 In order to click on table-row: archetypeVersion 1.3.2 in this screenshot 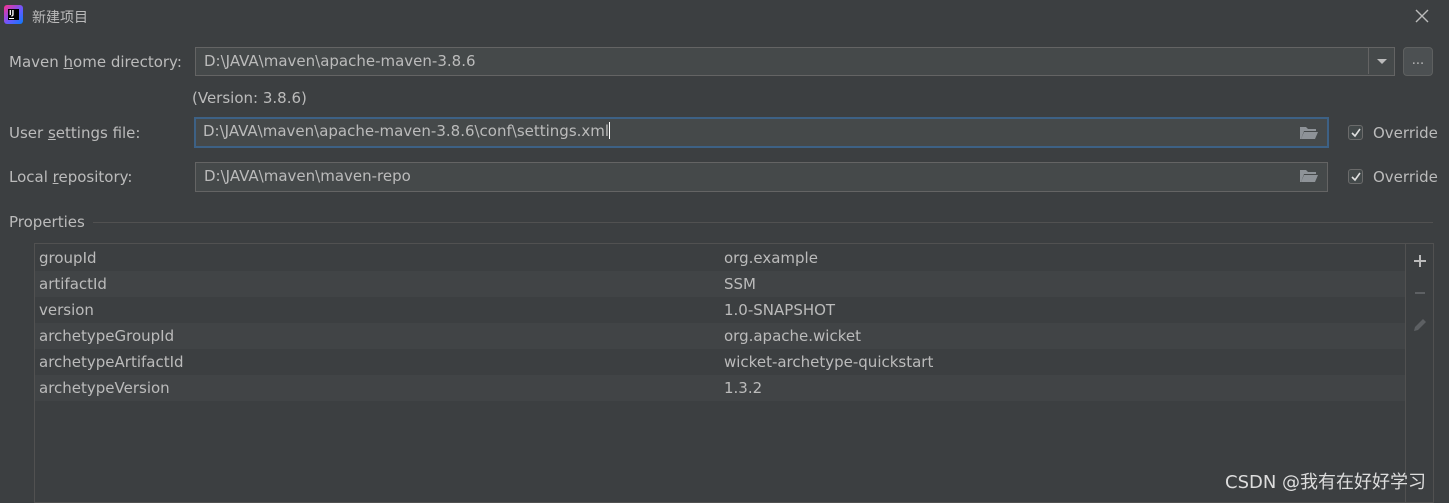, I will do `click(720, 388)`.